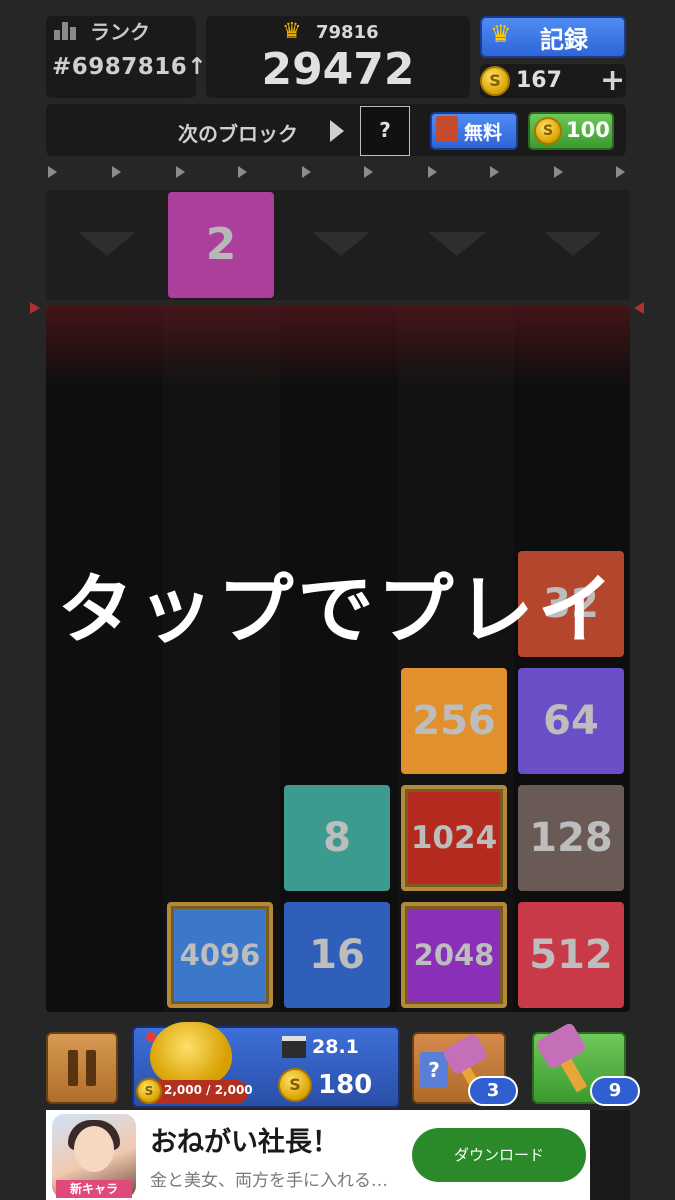 The width and height of the screenshot is (675, 1200). Describe the element at coordinates (564, 40) in the screenshot. I see `record-label: 記録` at that location.